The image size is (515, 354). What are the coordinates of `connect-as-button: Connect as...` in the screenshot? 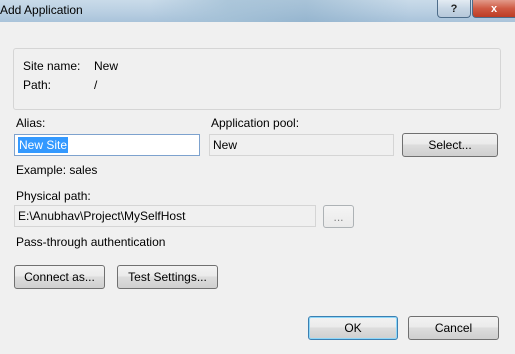 It's located at (59, 277).